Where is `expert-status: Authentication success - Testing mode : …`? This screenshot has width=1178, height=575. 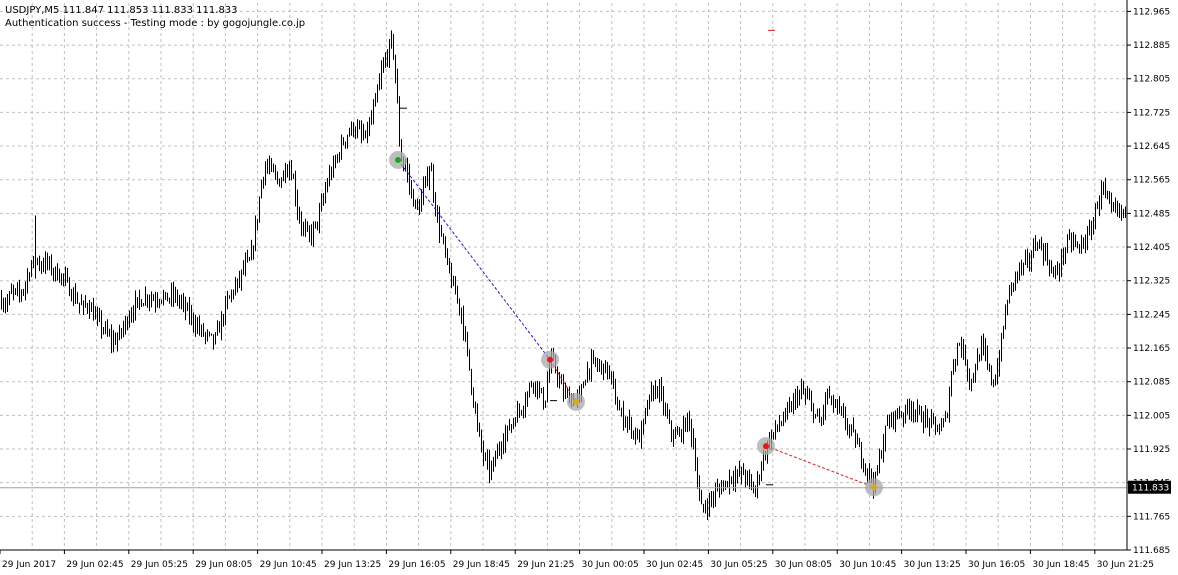
expert-status: Authentication success - Testing mode : … is located at coordinates (155, 23).